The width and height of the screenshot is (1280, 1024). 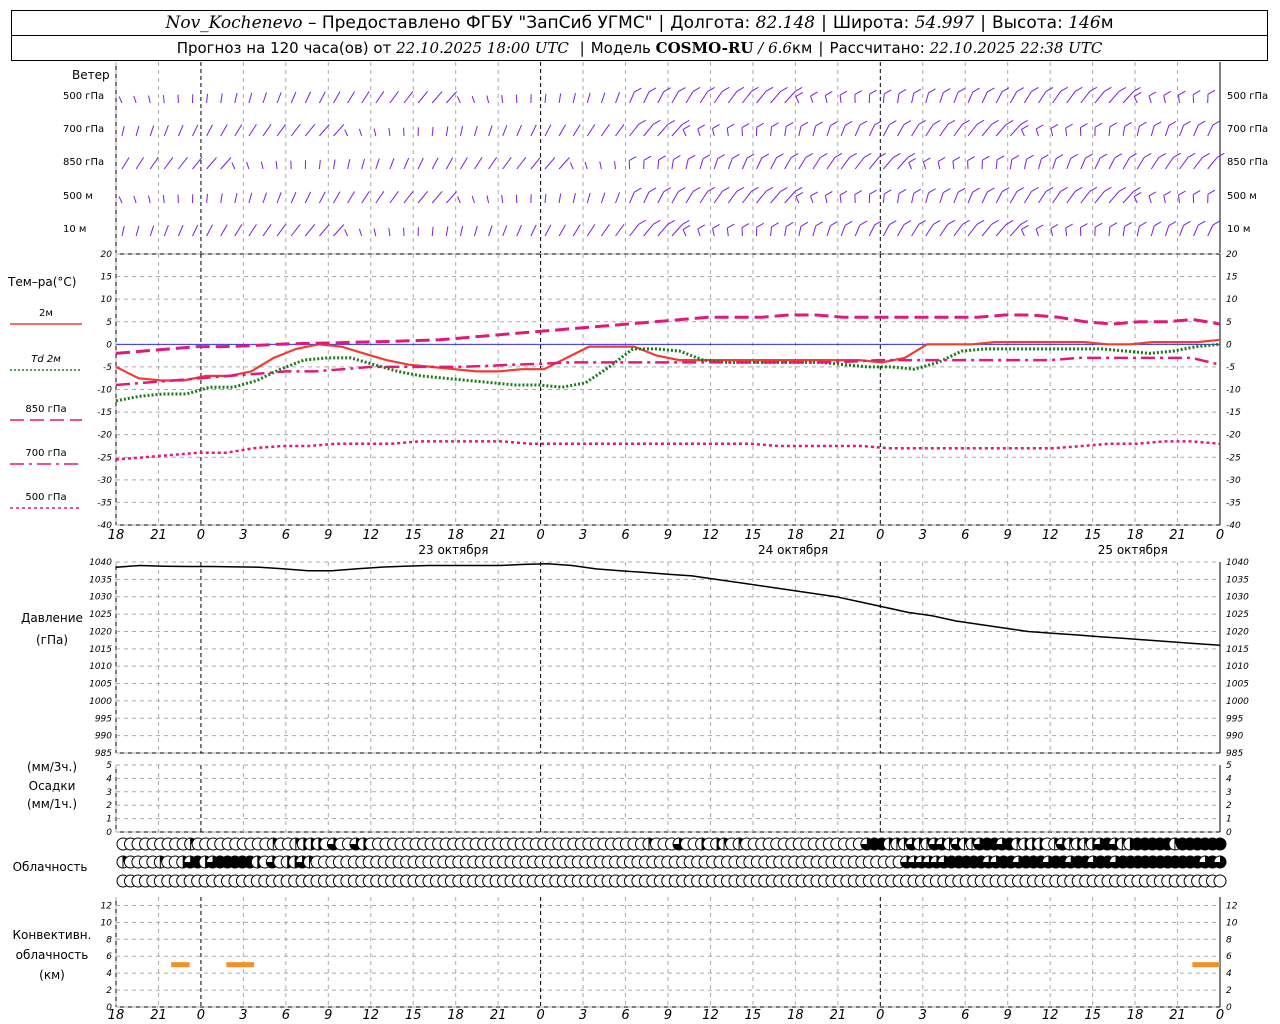 I want to click on temp-ytick: 15, so click(x=107, y=278).